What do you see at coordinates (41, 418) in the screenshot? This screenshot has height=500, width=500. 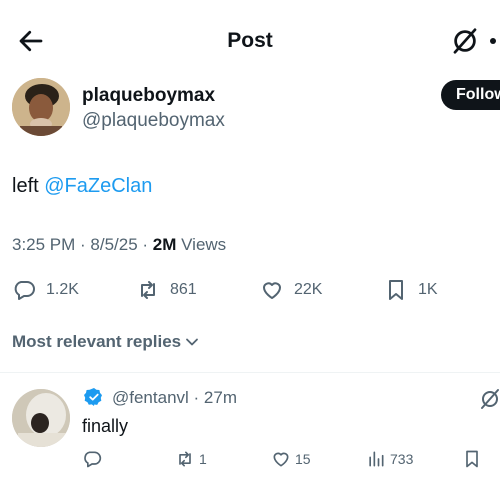 I see `reply-avatar` at bounding box center [41, 418].